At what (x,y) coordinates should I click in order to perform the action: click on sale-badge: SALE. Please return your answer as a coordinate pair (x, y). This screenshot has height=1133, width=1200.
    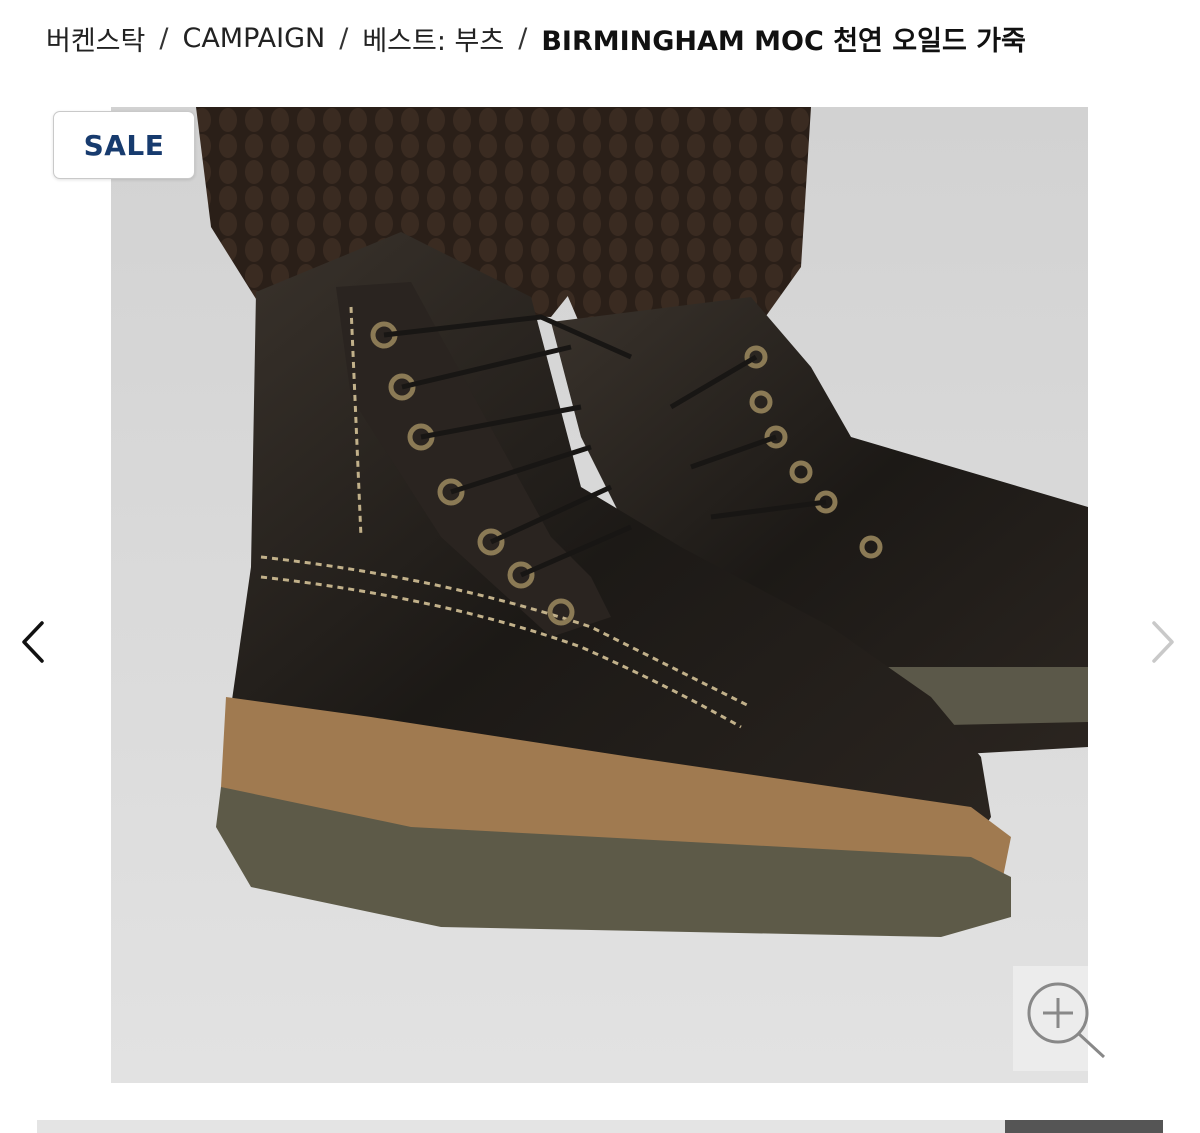
    Looking at the image, I should click on (124, 145).